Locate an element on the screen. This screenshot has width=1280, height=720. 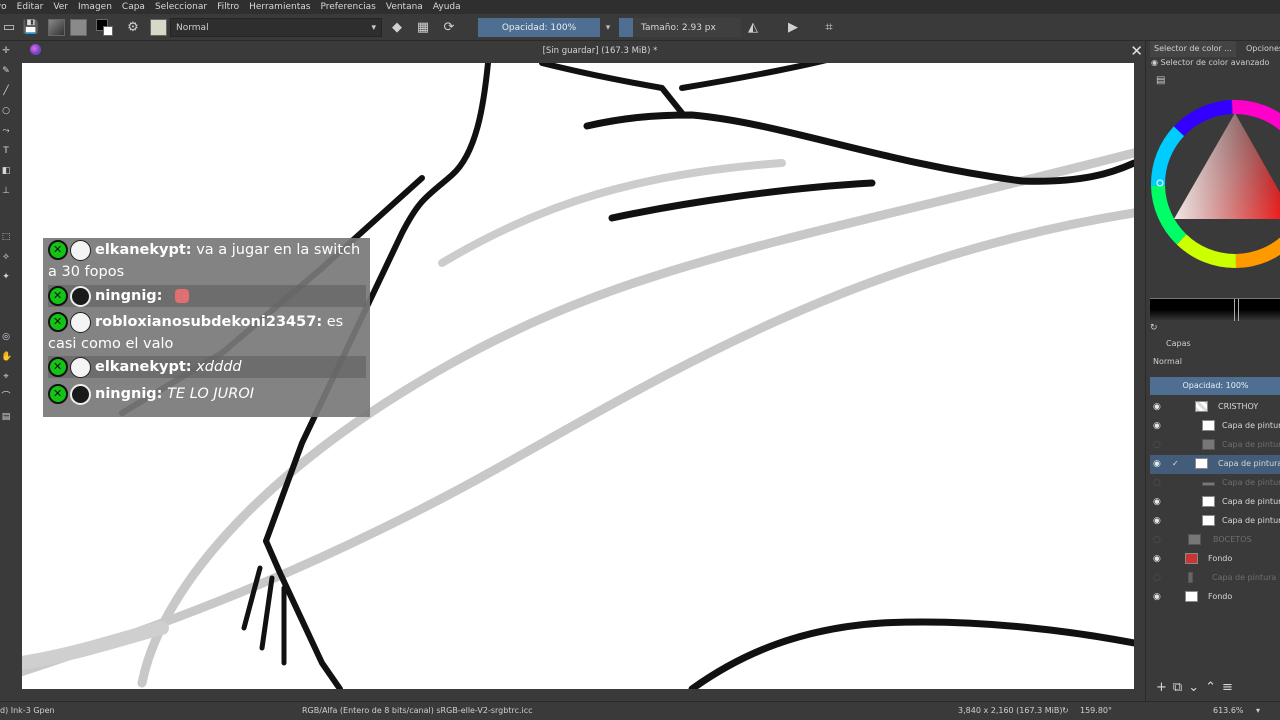
layer-row: ○ BOCETOS is located at coordinates (1215, 540).